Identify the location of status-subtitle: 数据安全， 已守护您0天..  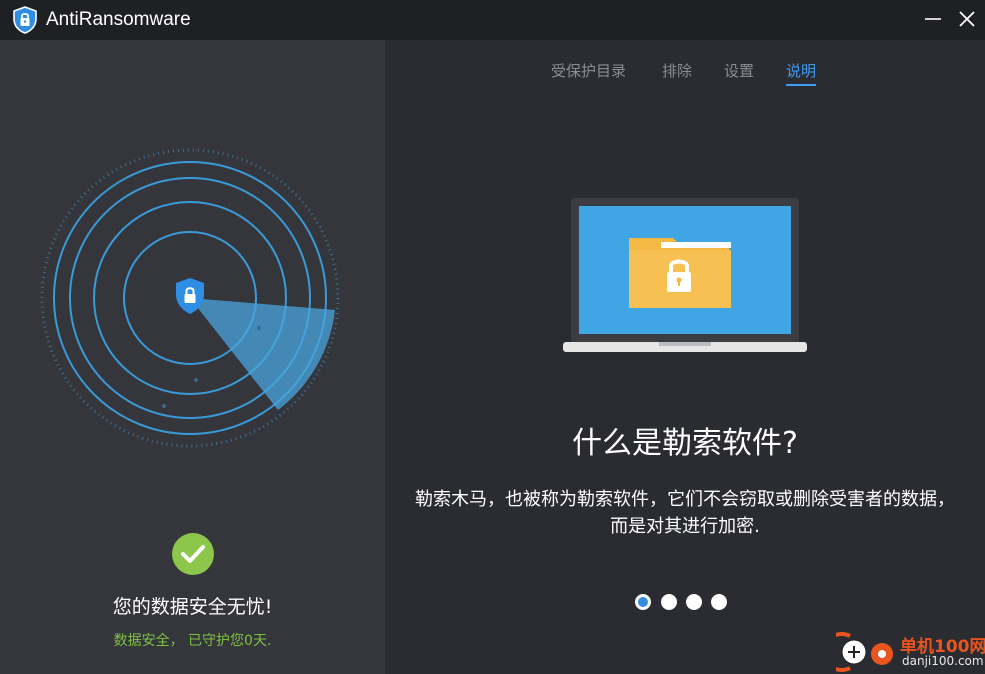
(192, 641).